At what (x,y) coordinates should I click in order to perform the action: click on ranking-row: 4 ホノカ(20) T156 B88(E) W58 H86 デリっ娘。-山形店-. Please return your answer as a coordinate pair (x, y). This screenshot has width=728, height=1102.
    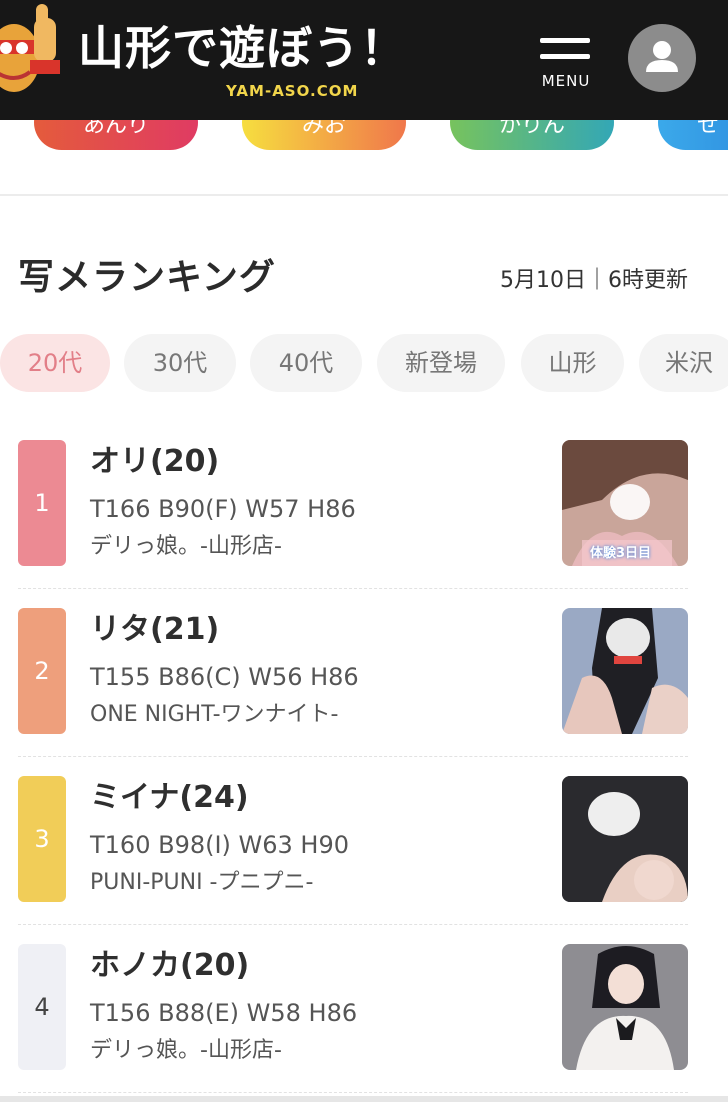
    Looking at the image, I should click on (353, 1023).